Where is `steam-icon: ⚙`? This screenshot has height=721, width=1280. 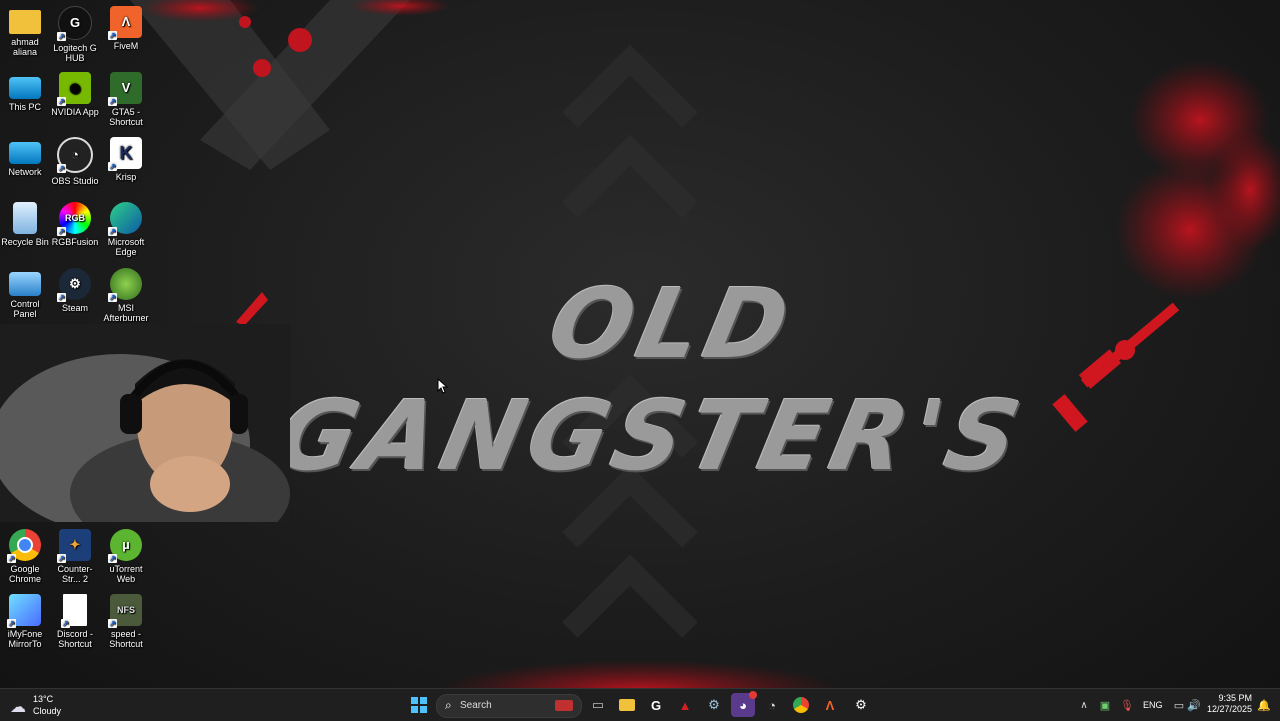
steam-icon: ⚙ is located at coordinates (714, 704).